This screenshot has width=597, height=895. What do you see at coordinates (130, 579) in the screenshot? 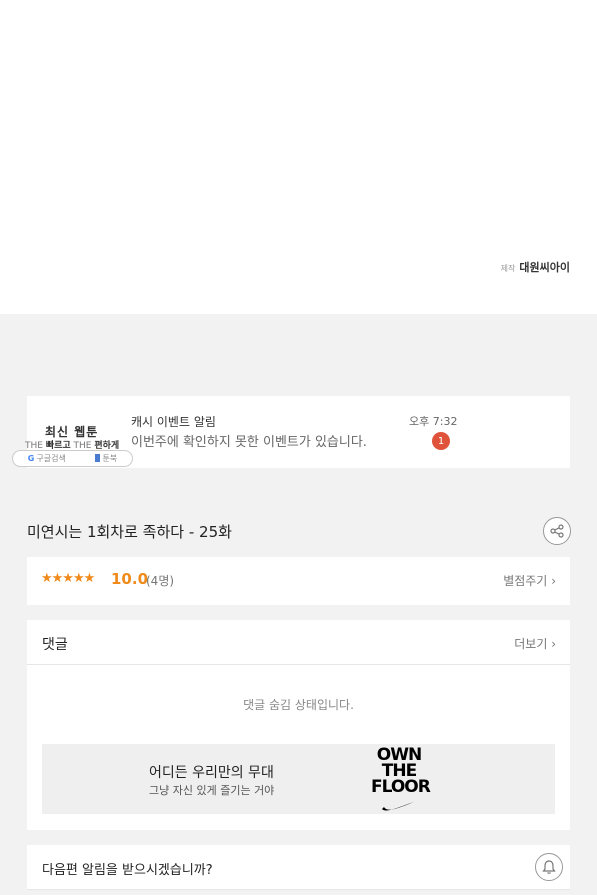
I see `rating-score: 10.0` at bounding box center [130, 579].